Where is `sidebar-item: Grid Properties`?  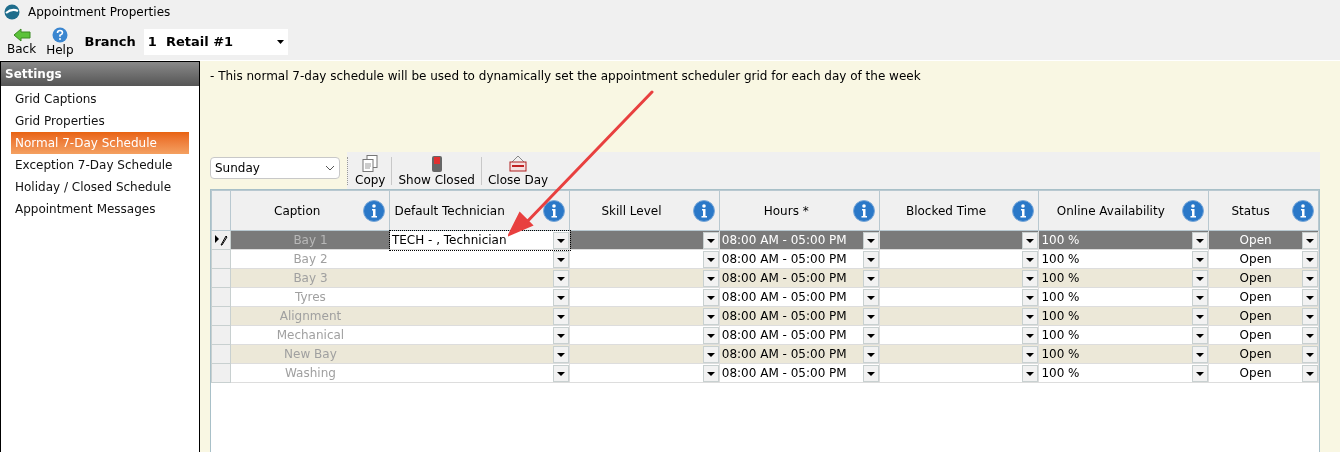
sidebar-item: Grid Properties is located at coordinates (100, 121).